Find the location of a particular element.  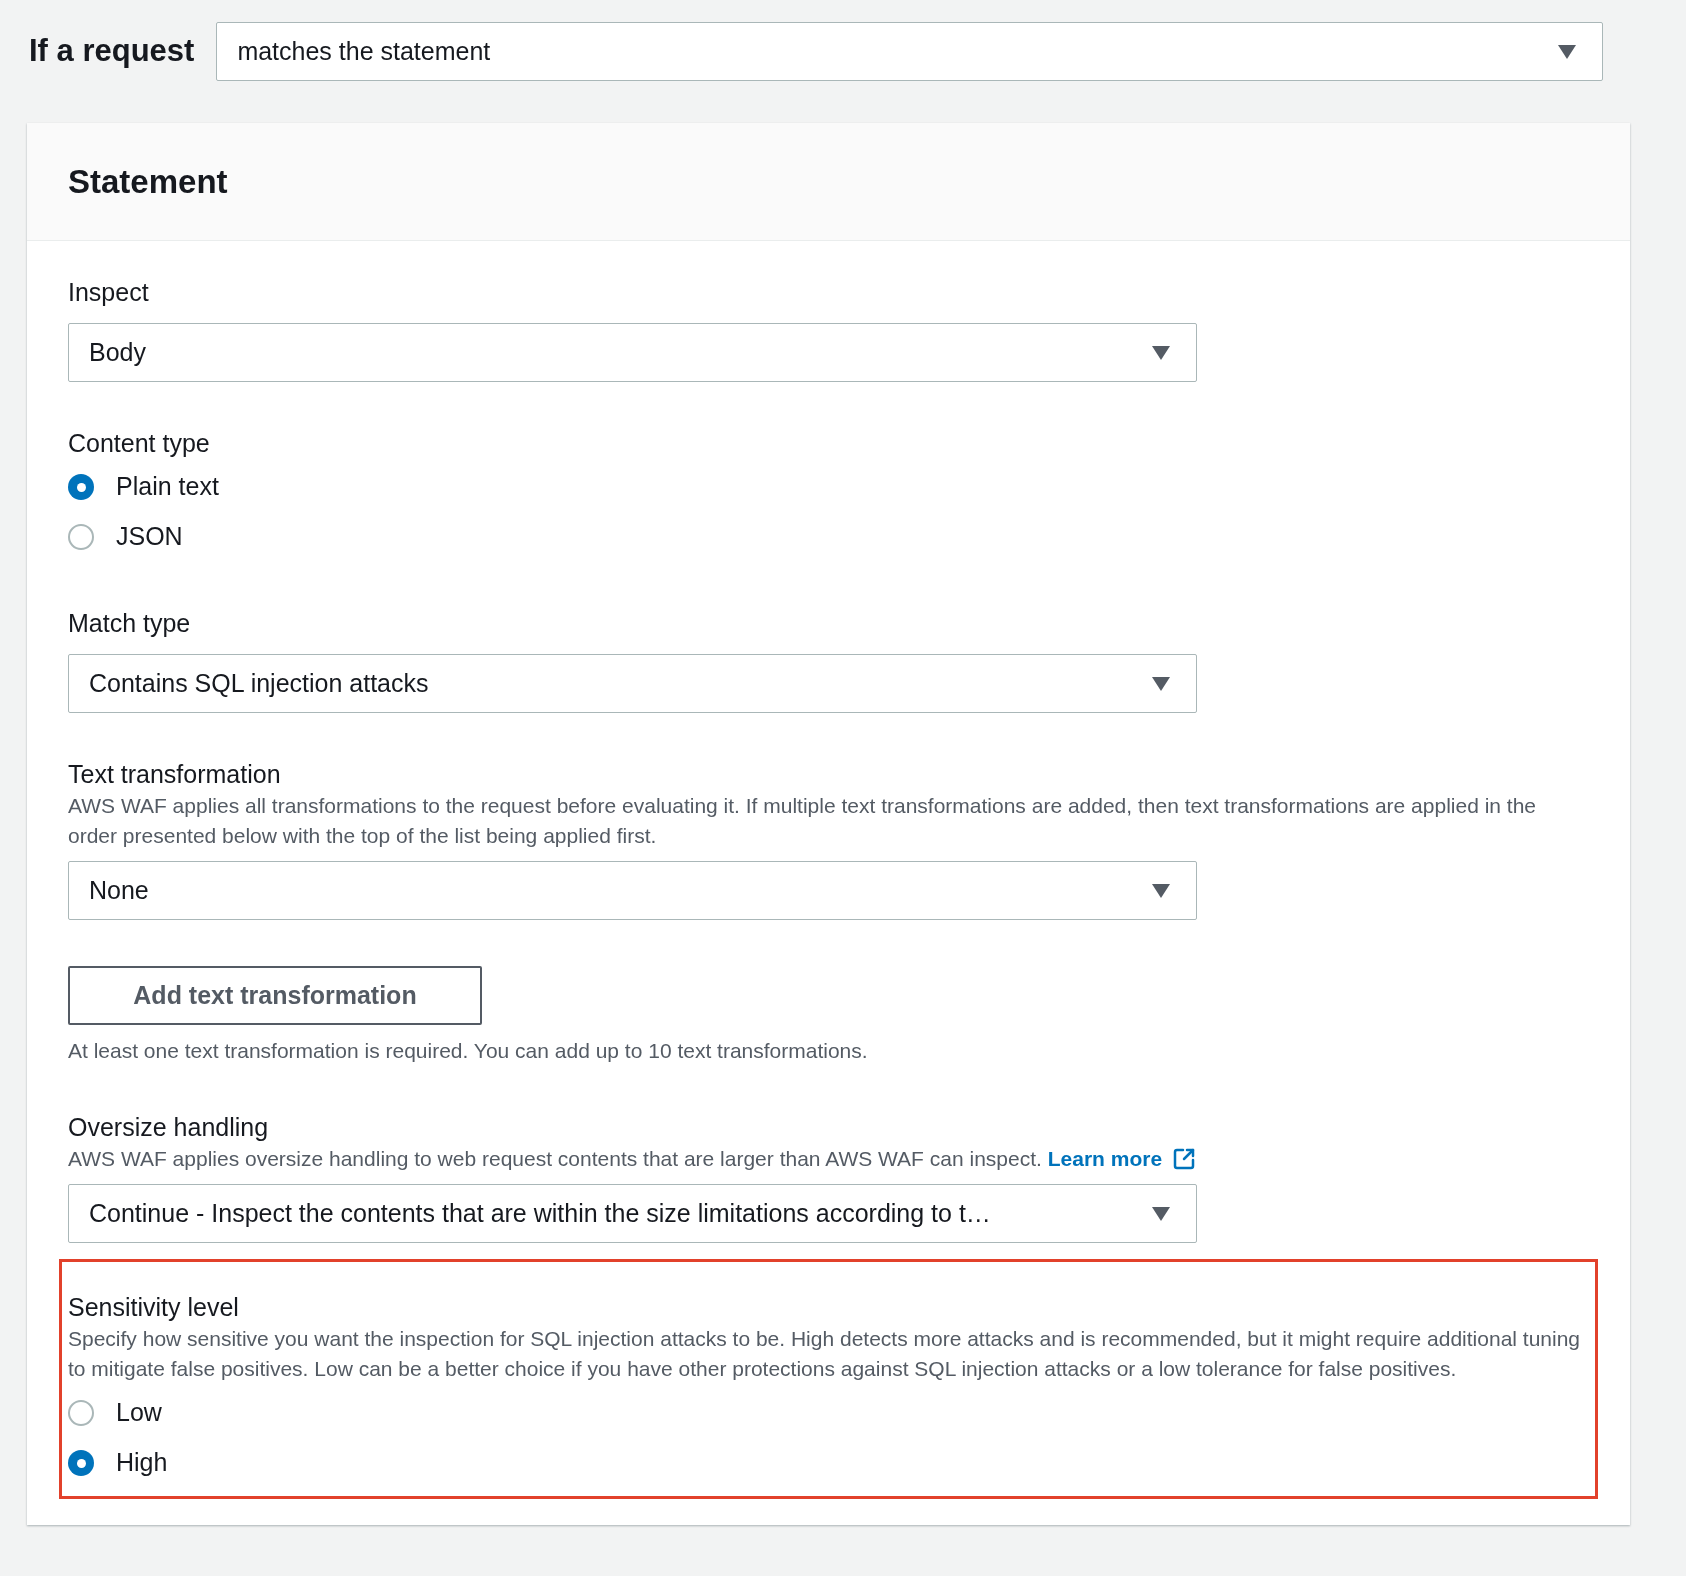

select-dropdown: Contains SQL injection attacks is located at coordinates (632, 683).